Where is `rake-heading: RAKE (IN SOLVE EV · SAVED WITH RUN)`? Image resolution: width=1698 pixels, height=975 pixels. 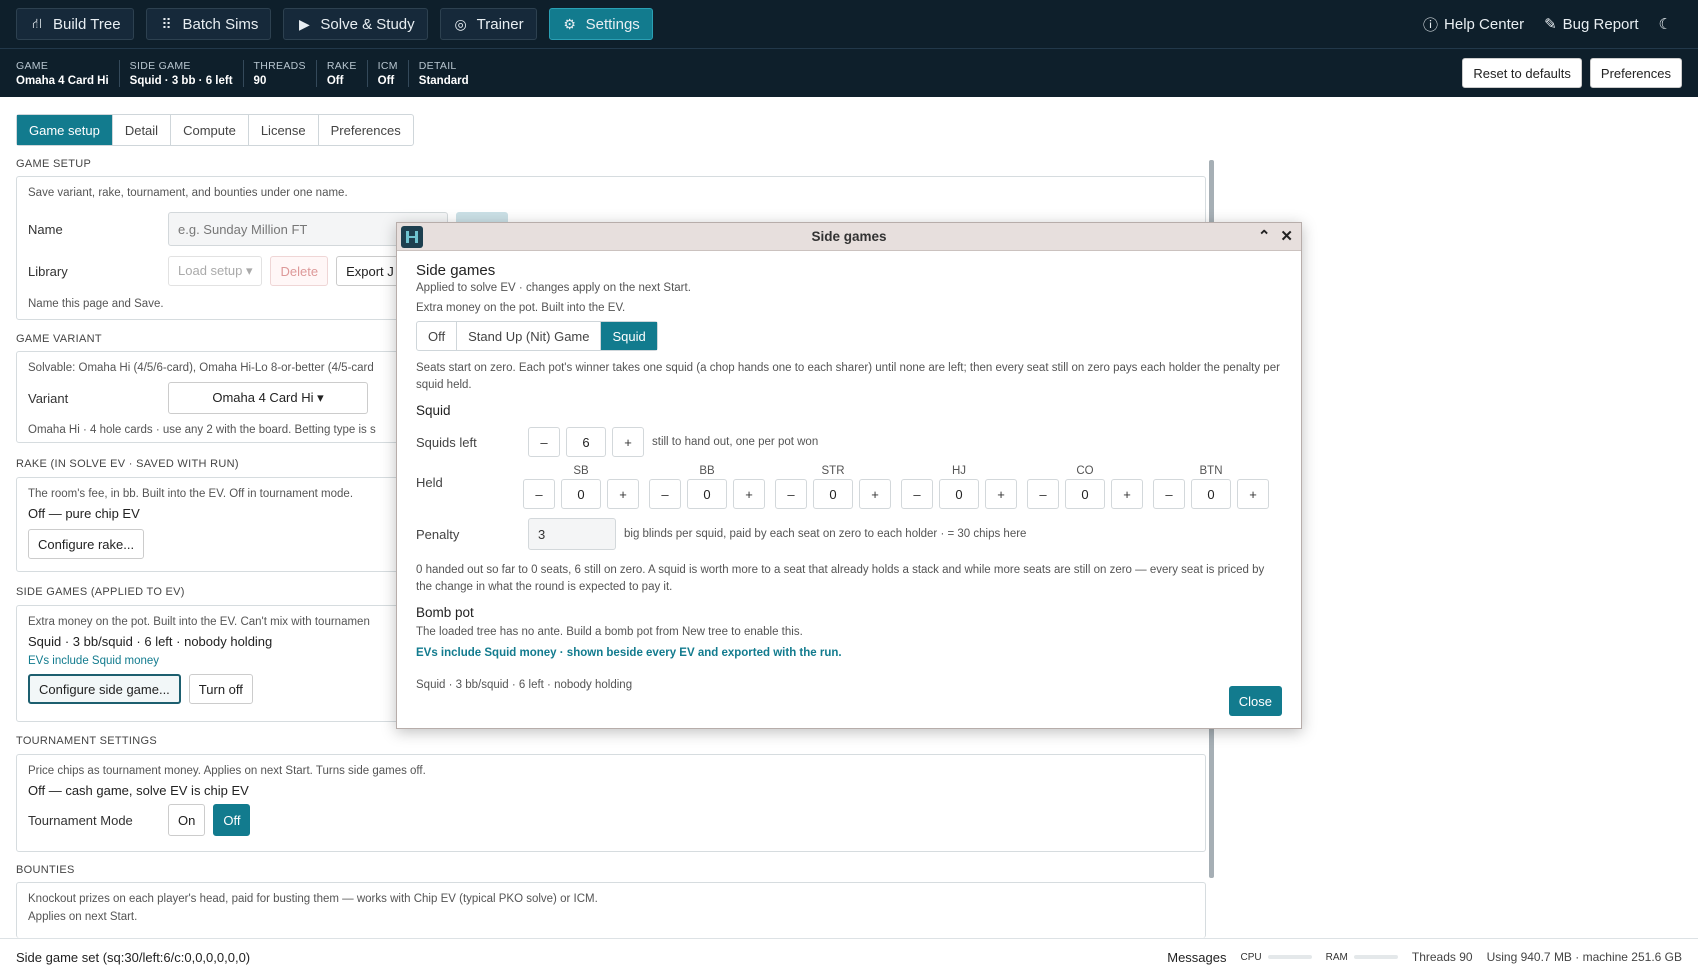 rake-heading: RAKE (IN SOLVE EV · SAVED WITH RUN) is located at coordinates (127, 464).